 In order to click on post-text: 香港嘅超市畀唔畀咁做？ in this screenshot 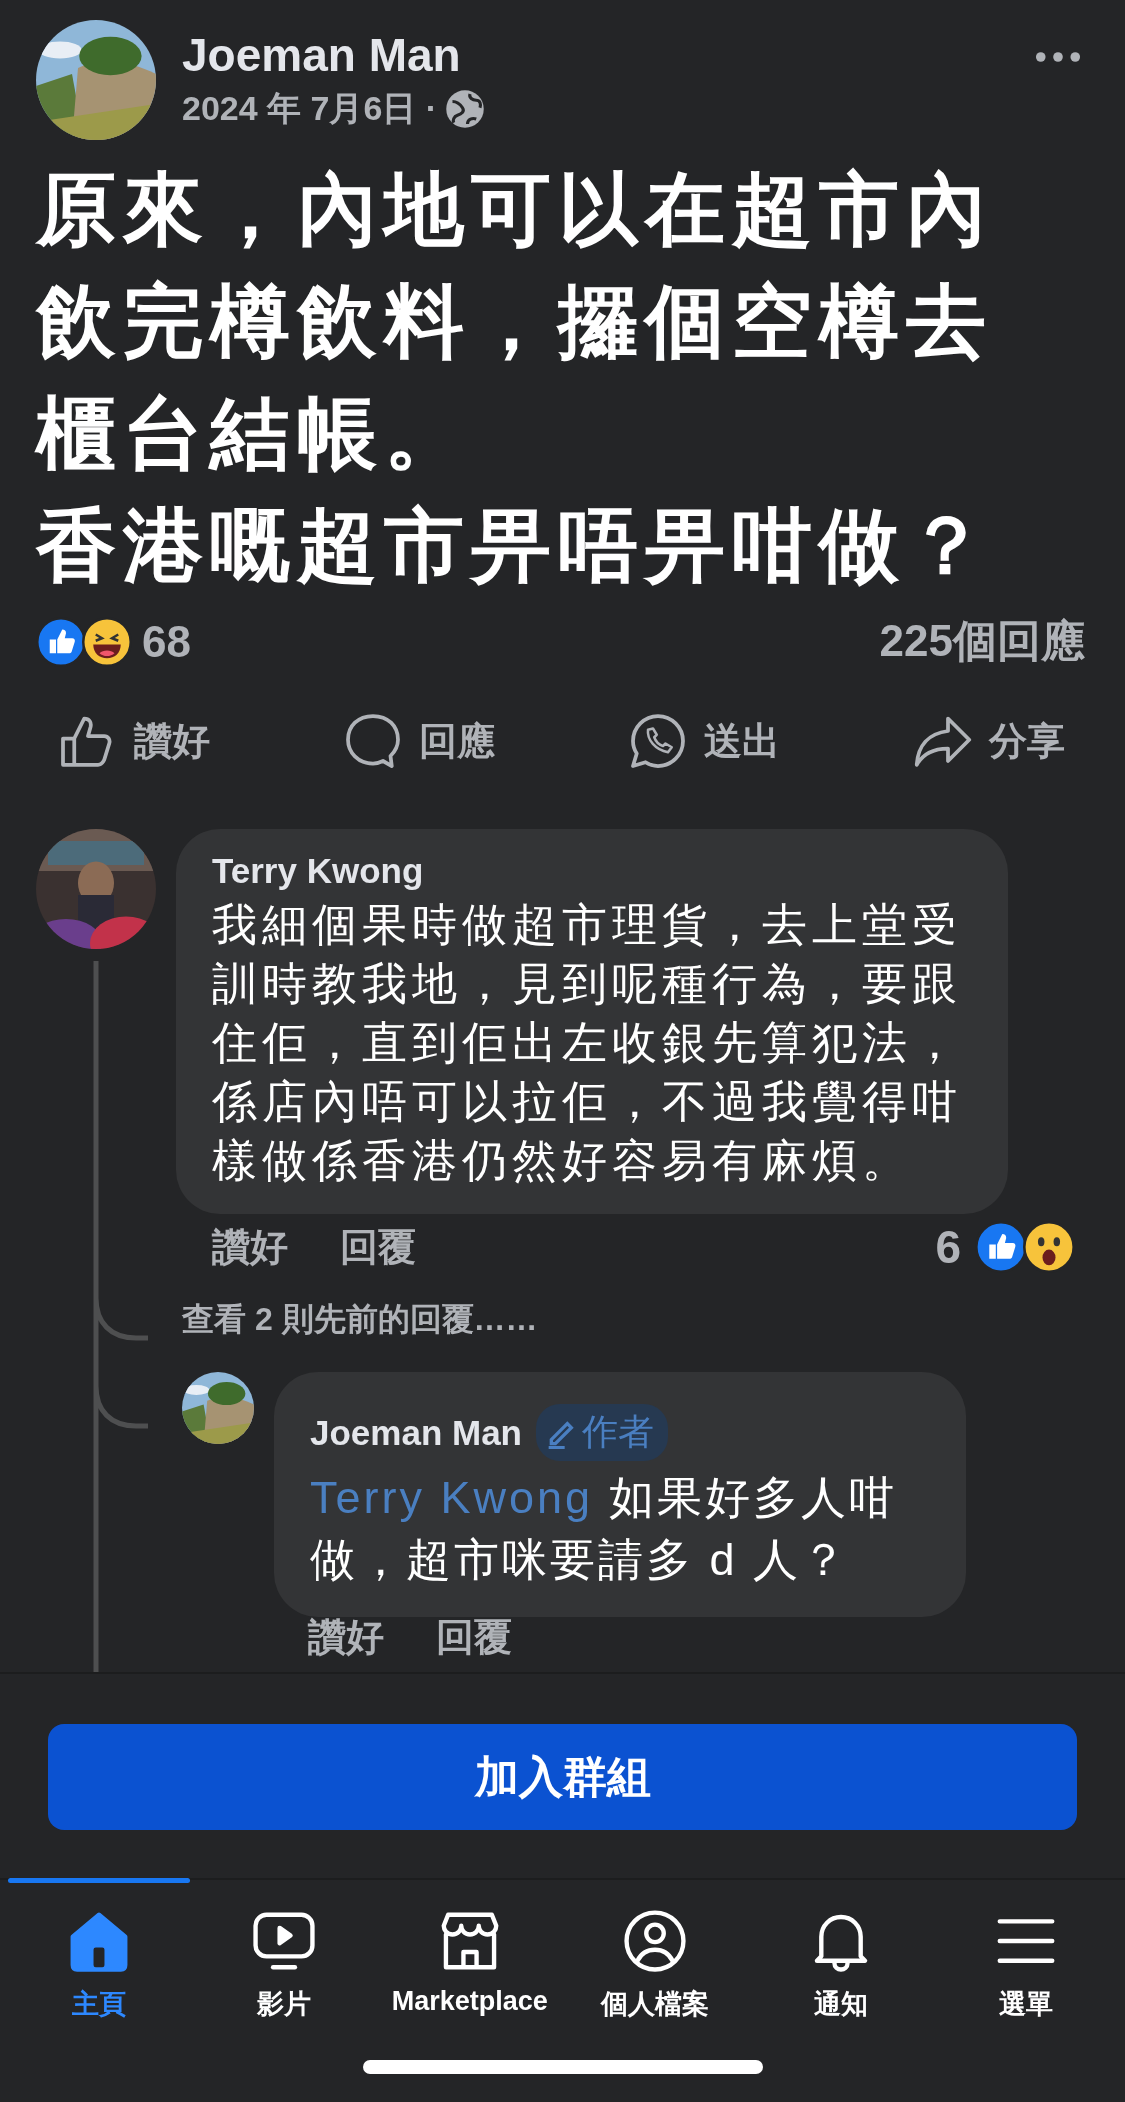, I will do `click(515, 546)`.